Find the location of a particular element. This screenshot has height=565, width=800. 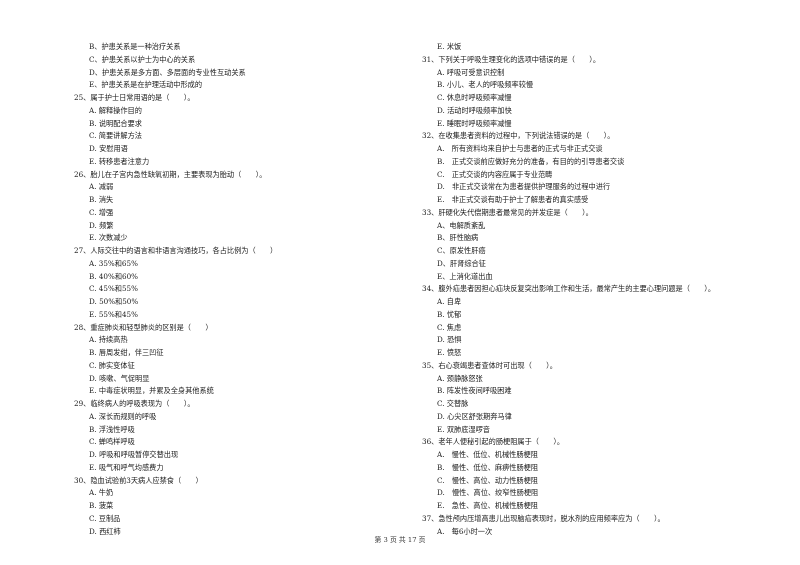

question-stem: 26、胎儿在子宫内急性缺氧初期，主要表现为胎动（ ）。 is located at coordinates (170, 174).